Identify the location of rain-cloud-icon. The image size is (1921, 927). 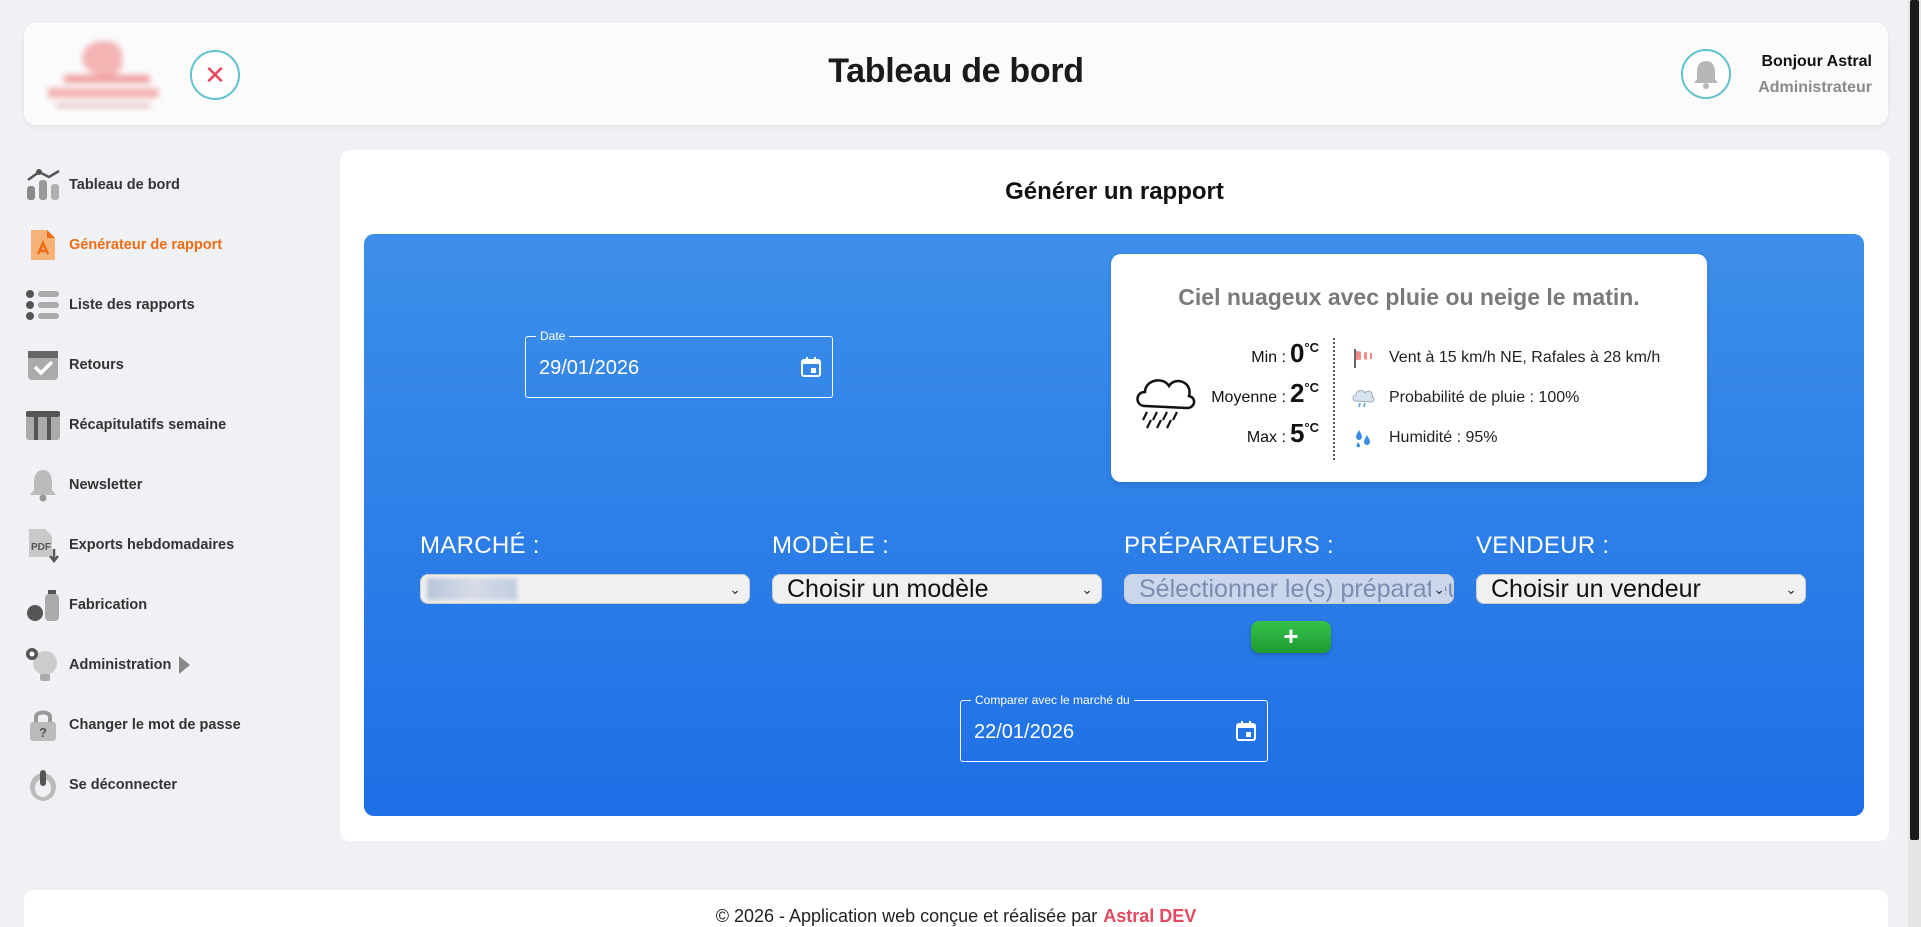
(1363, 398).